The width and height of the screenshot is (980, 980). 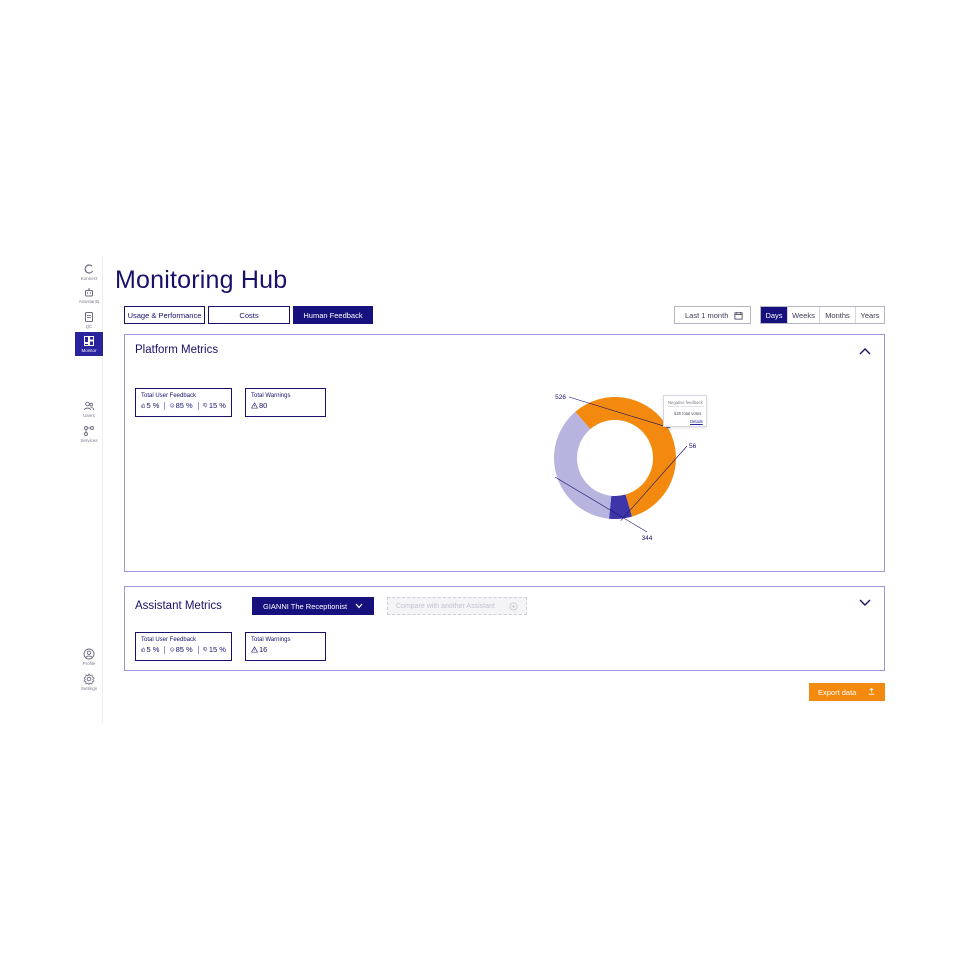 I want to click on assistant-select: GIANNI The Receptionist, so click(x=313, y=606).